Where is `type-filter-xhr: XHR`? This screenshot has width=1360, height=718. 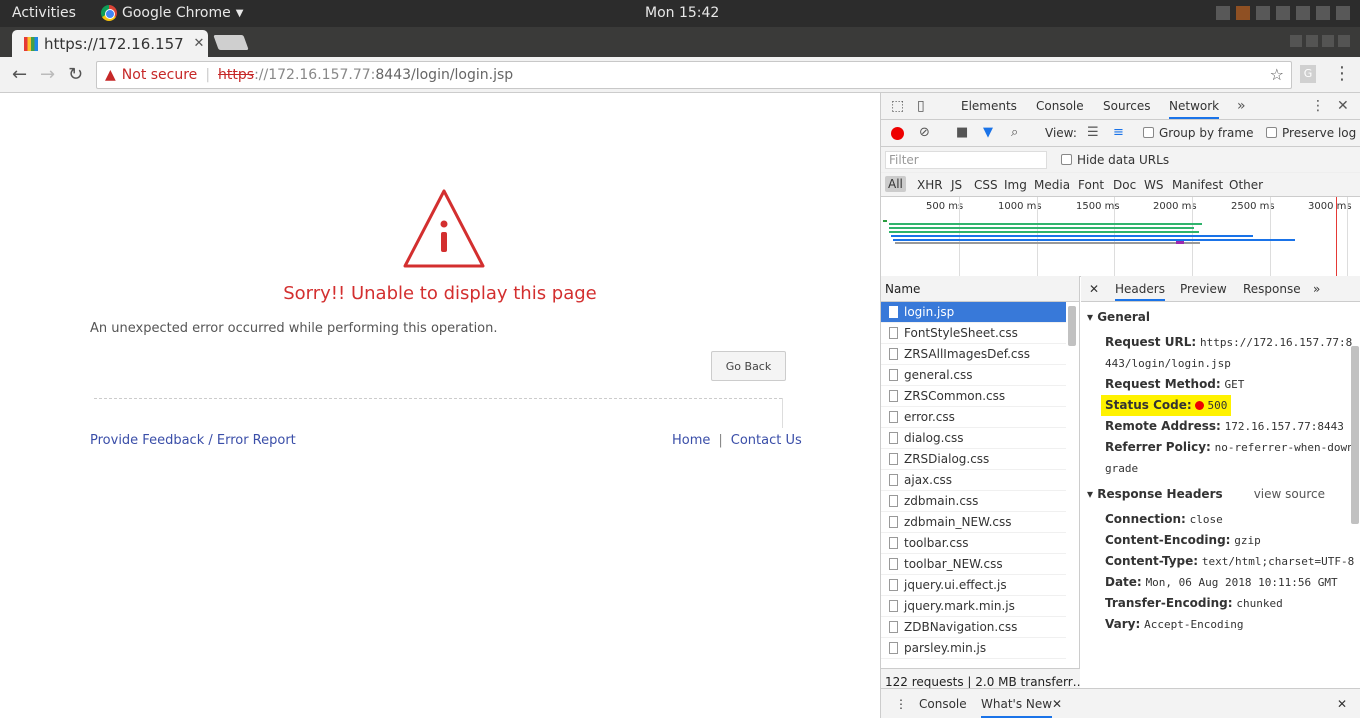 type-filter-xhr: XHR is located at coordinates (930, 185).